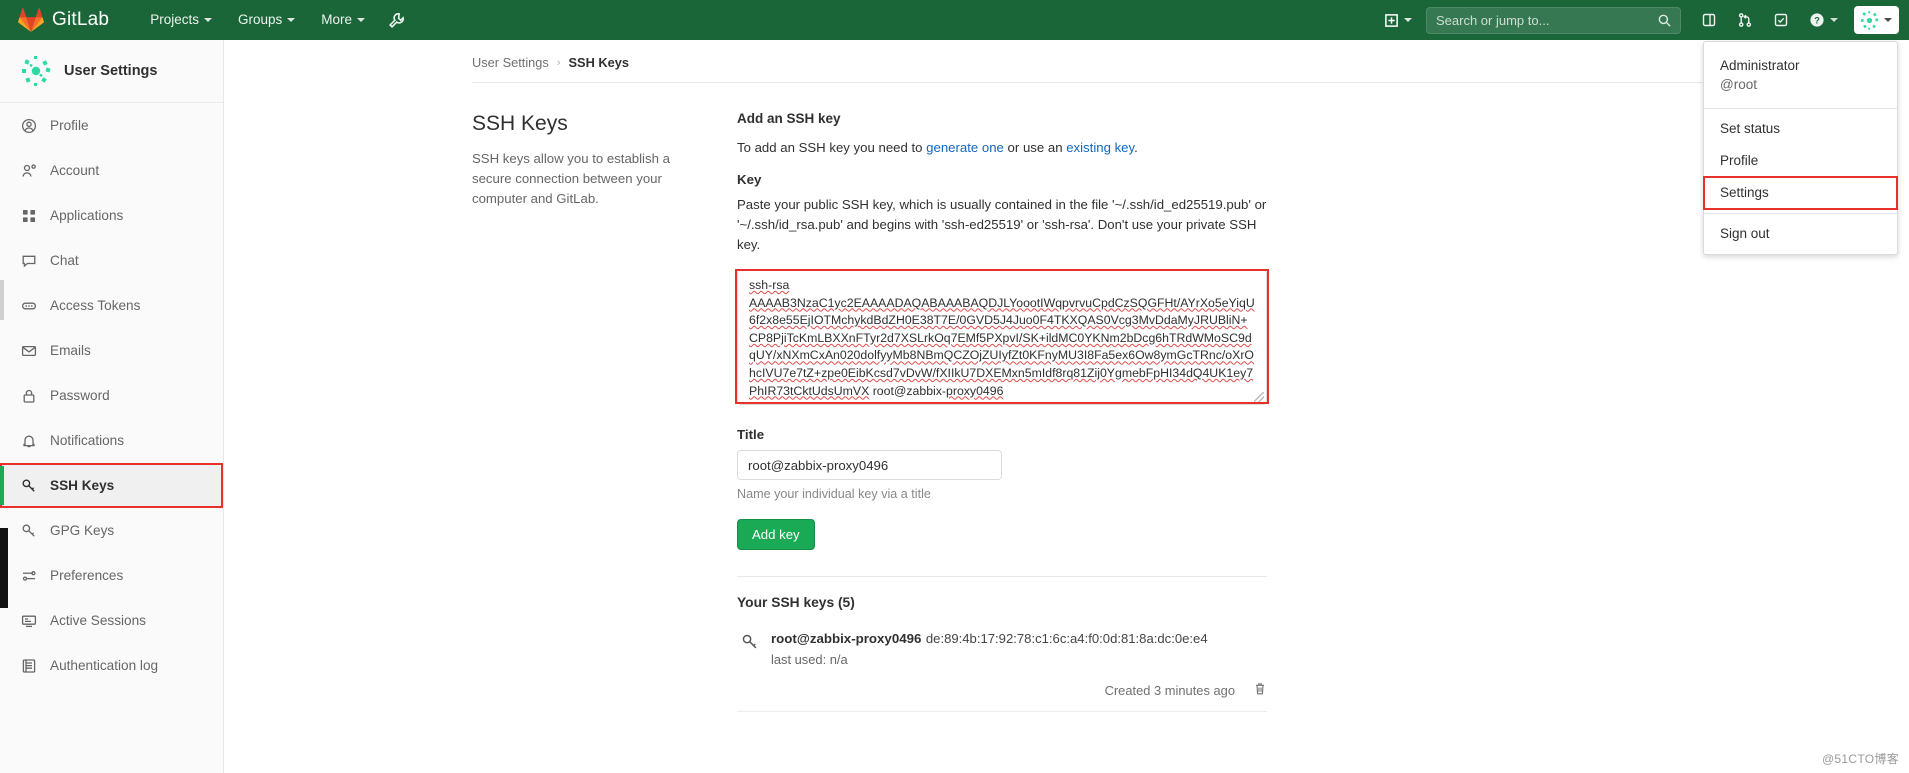 The image size is (1909, 773). What do you see at coordinates (28, 665) in the screenshot?
I see `log-list-icon` at bounding box center [28, 665].